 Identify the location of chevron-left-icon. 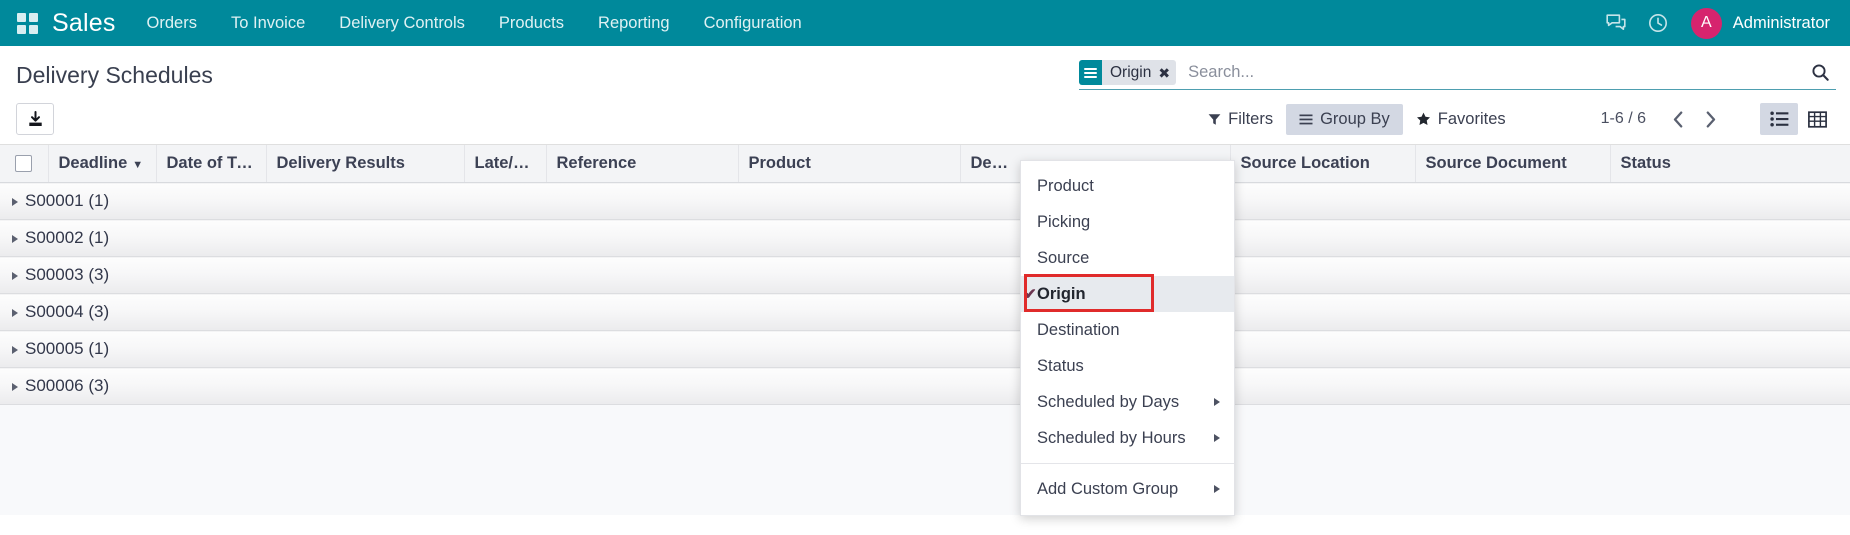
(1677, 119).